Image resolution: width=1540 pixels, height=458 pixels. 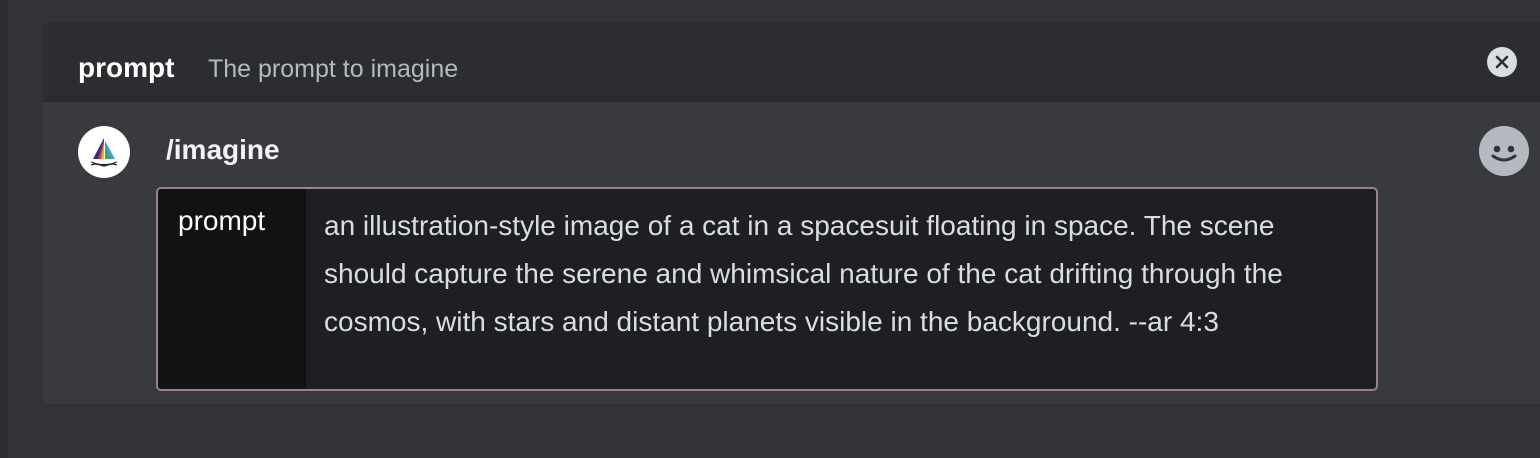 I want to click on option-description: The prompt to imagine, so click(x=333, y=69).